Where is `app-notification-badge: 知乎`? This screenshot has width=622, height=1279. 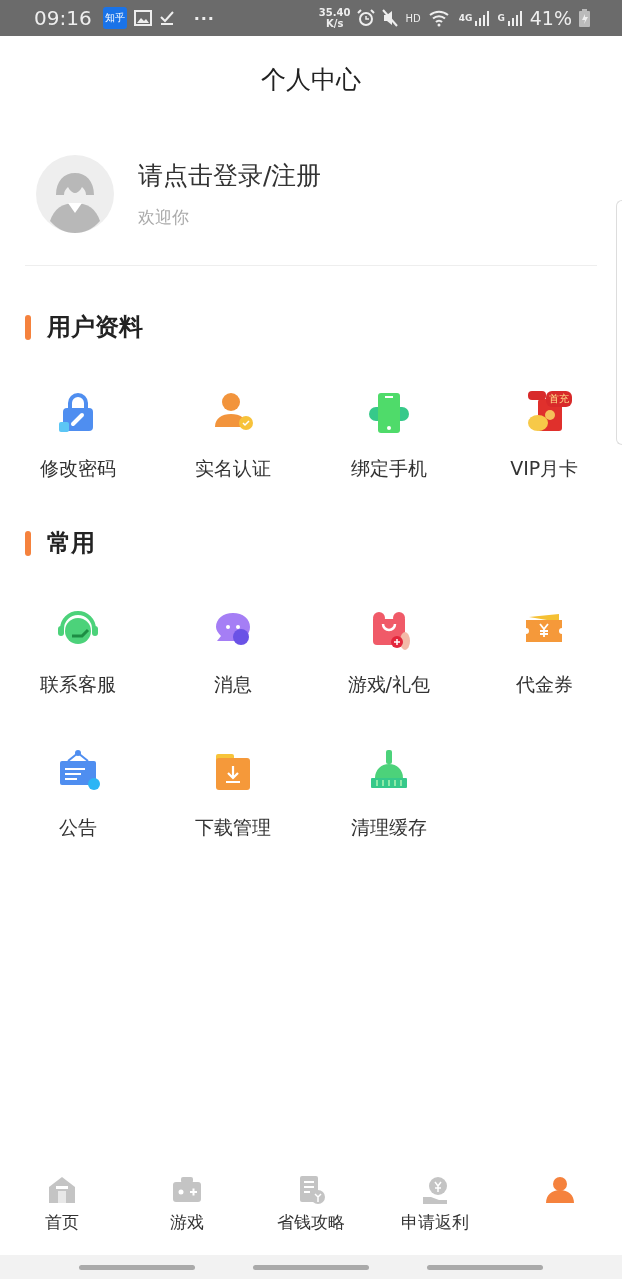
app-notification-badge: 知乎 is located at coordinates (114, 18).